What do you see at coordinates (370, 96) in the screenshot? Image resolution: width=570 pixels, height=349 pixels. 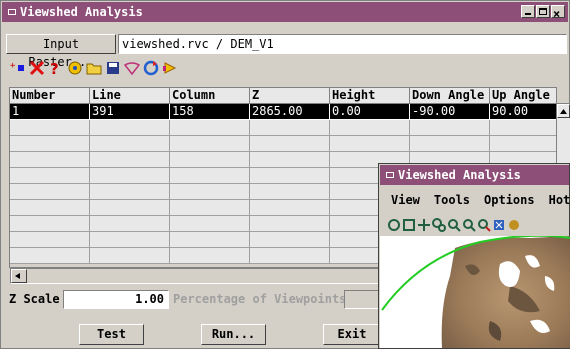 I see `column-header: Height` at bounding box center [370, 96].